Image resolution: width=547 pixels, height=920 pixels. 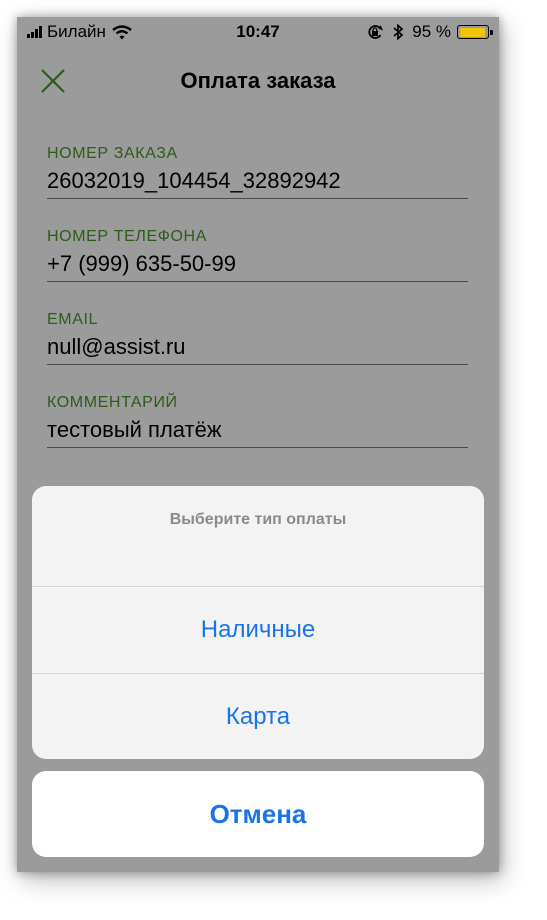 I want to click on email-label: EMAIL, so click(x=73, y=319).